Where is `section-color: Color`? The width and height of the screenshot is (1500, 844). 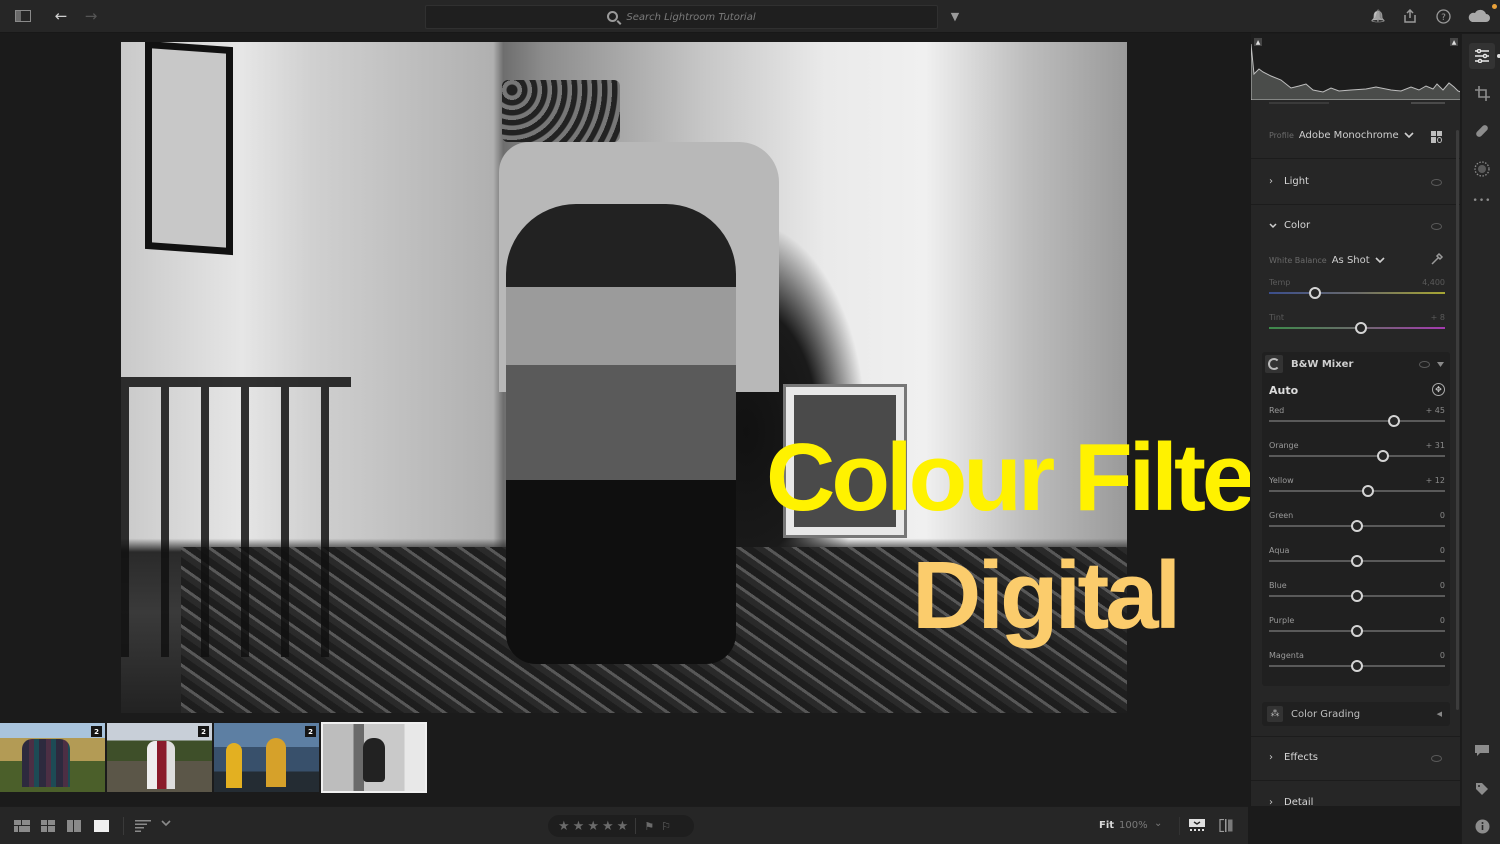
section-color: Color is located at coordinates (1289, 225).